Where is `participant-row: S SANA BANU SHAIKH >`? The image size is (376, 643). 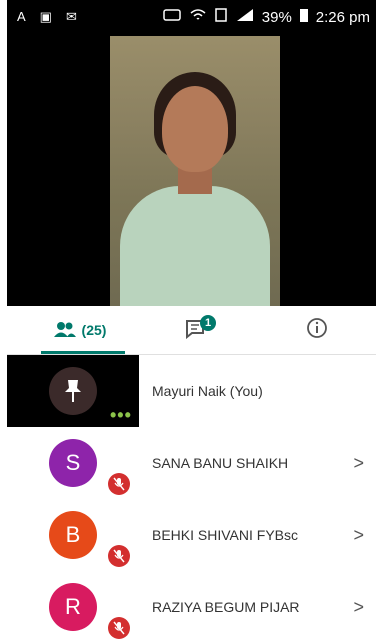
participant-row: S SANA BANU SHAIKH > is located at coordinates (191, 463).